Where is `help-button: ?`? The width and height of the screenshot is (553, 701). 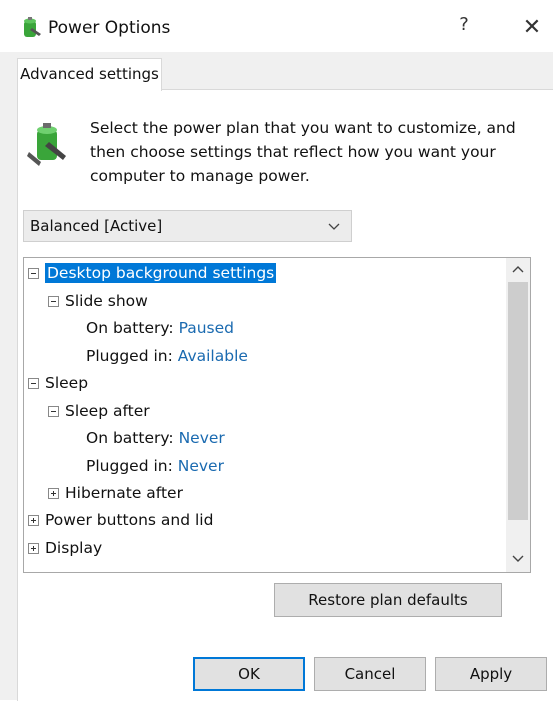
help-button: ? is located at coordinates (464, 28).